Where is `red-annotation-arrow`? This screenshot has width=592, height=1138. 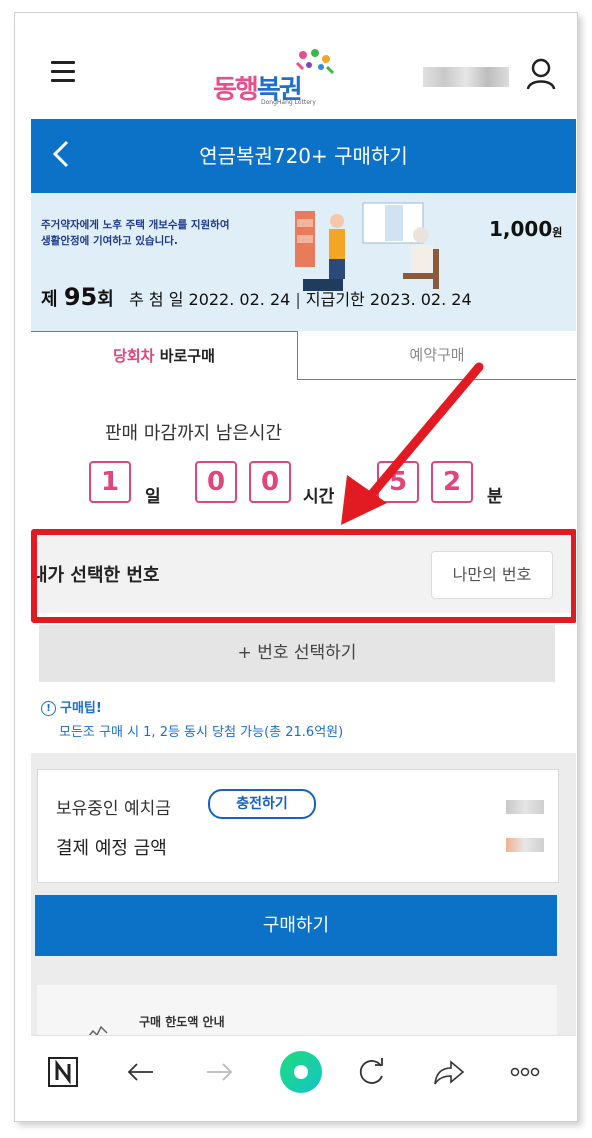
red-annotation-arrow is located at coordinates (412, 443).